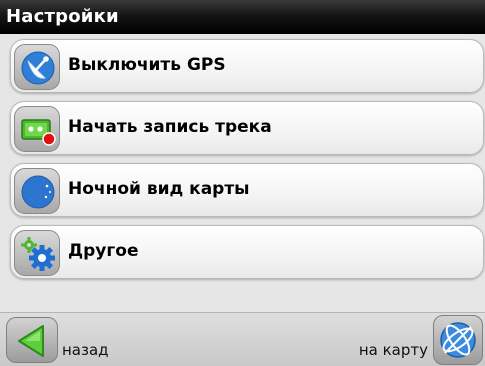  What do you see at coordinates (170, 127) in the screenshot?
I see `menu-item-label: Начать запись трека` at bounding box center [170, 127].